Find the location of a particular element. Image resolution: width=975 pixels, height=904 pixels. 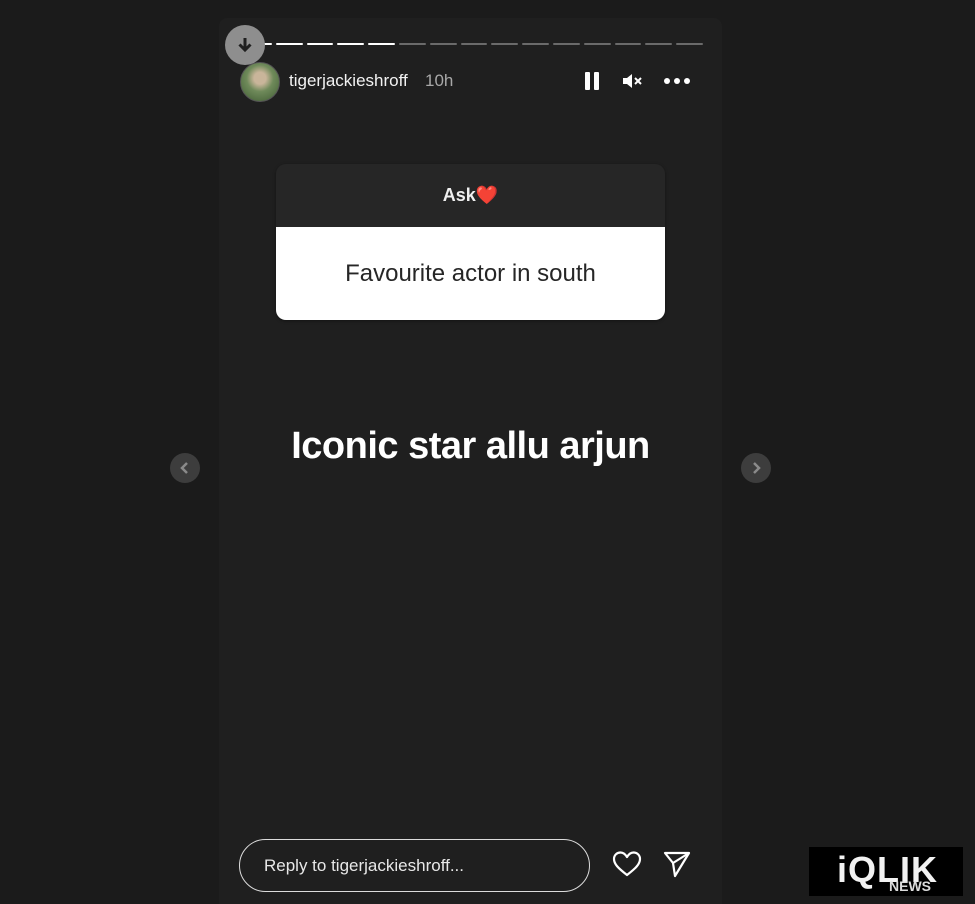

answer-text: Iconic star allu arjun is located at coordinates (470, 446).